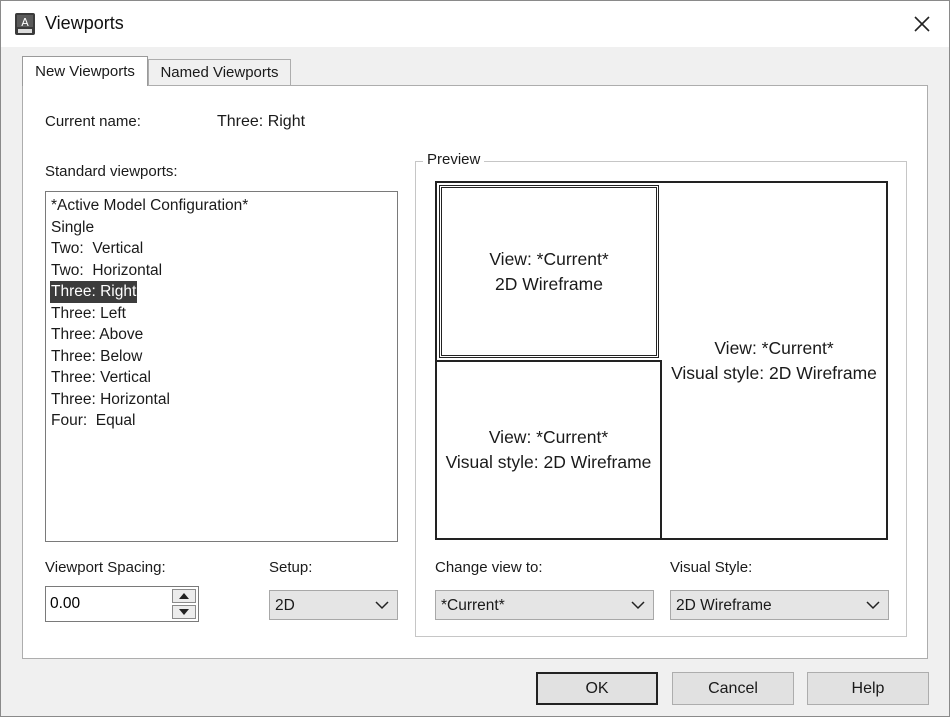 This screenshot has width=950, height=717. What do you see at coordinates (85, 71) in the screenshot?
I see `tab-new-viewports: New Viewports` at bounding box center [85, 71].